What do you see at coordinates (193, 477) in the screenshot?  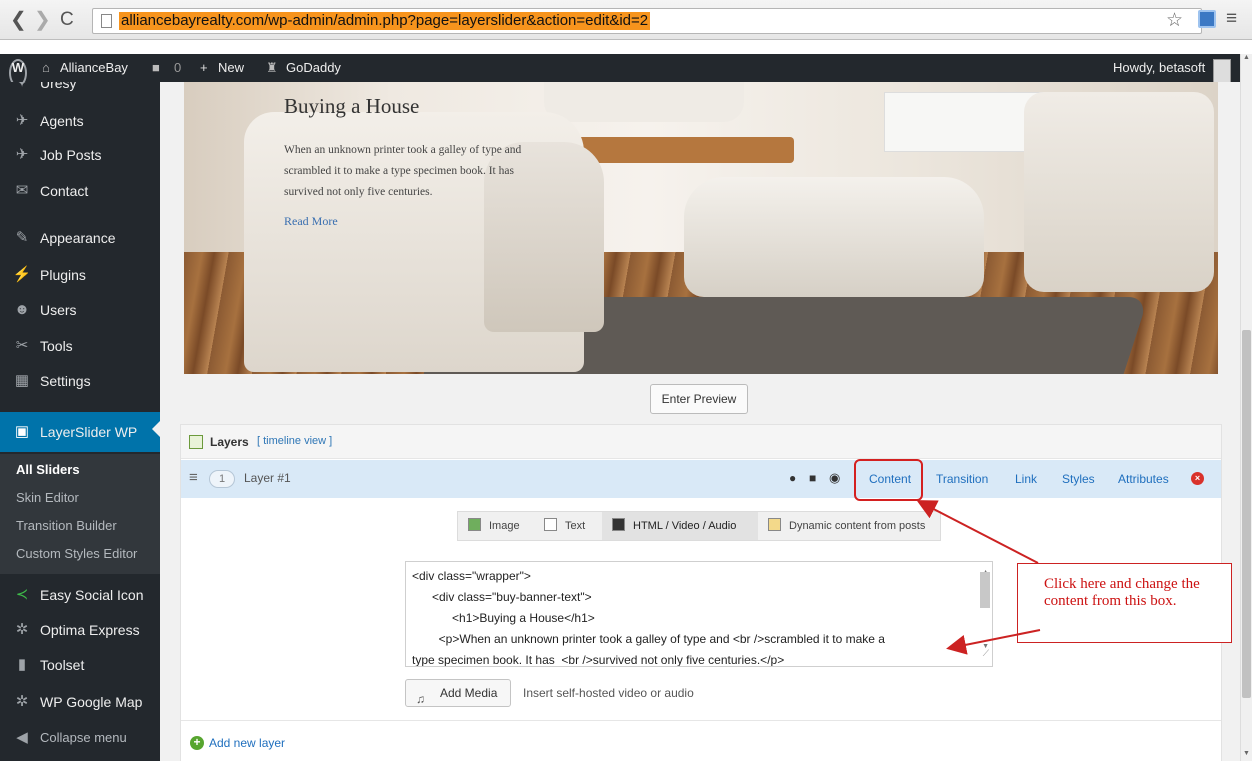 I see `drag-handle-icon: ≡` at bounding box center [193, 477].